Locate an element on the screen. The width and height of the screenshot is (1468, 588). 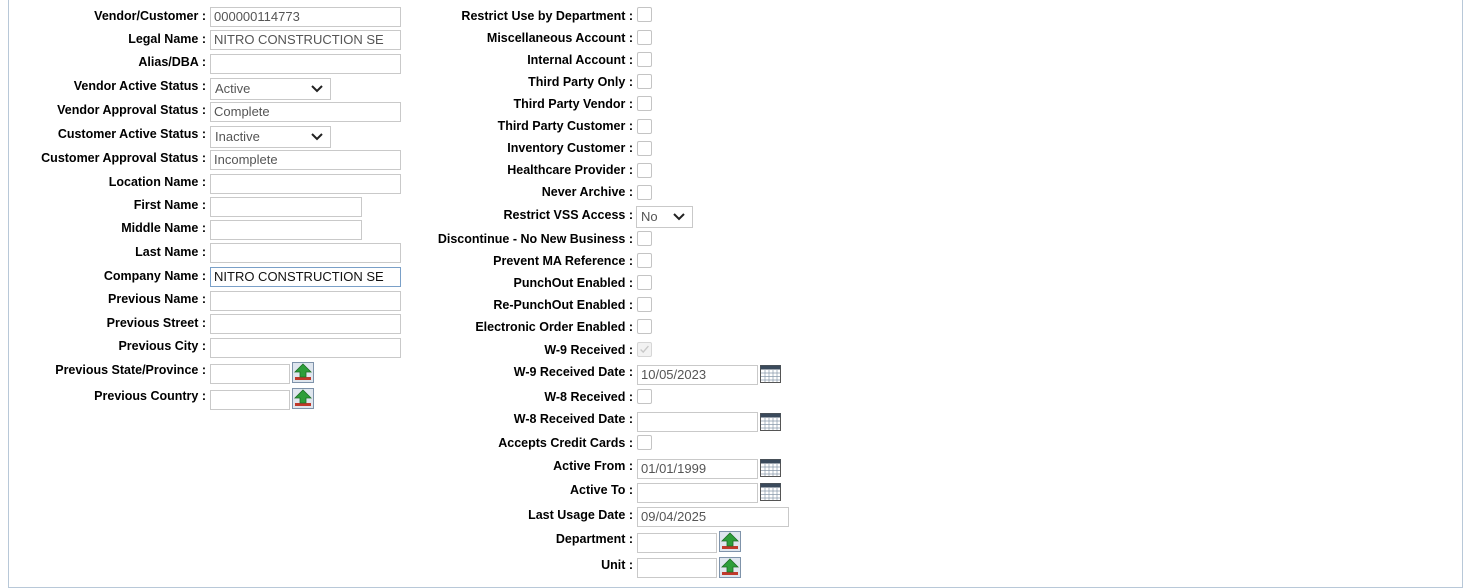
previous-city-label: Previous City : is located at coordinates (162, 346).